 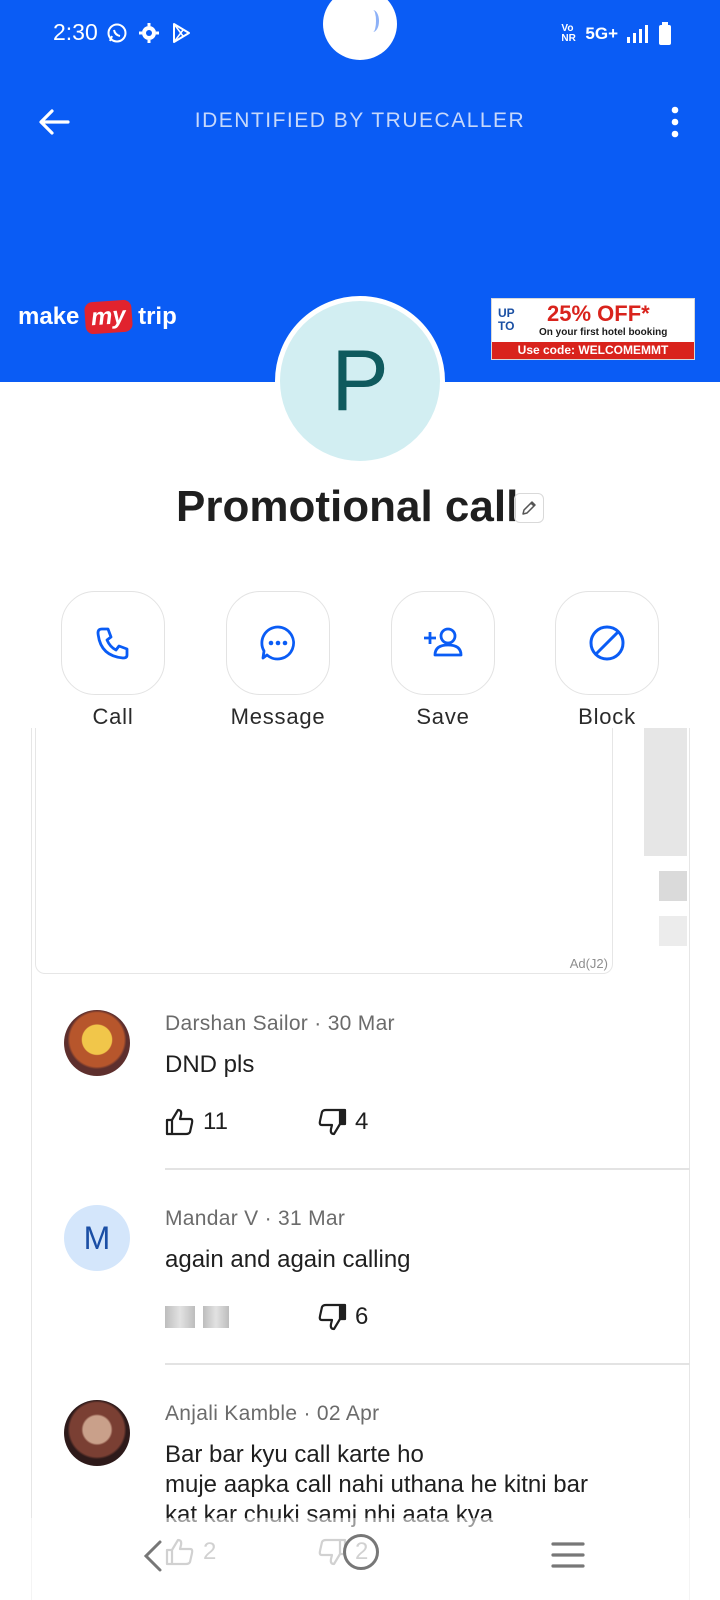 I want to click on add-contact-icon, so click(x=443, y=642).